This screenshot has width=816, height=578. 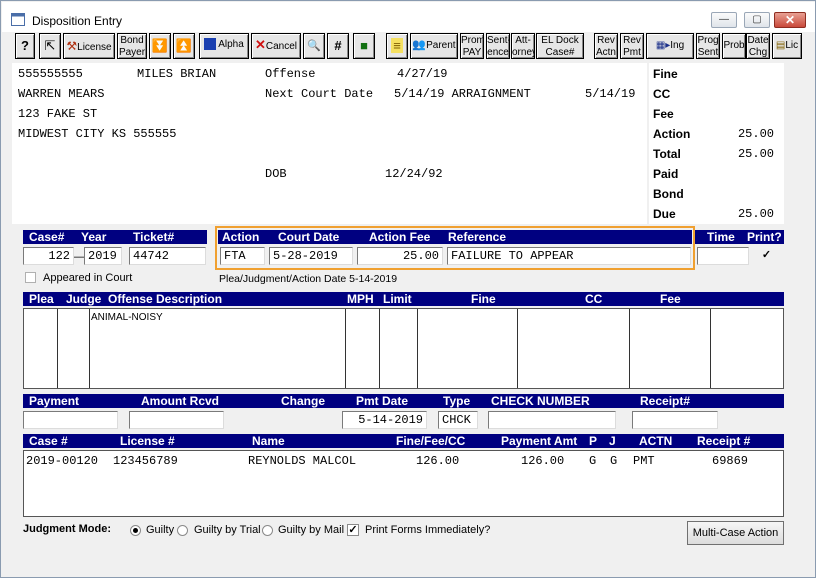 What do you see at coordinates (267, 530) in the screenshot?
I see `guilty-by-mail-radio` at bounding box center [267, 530].